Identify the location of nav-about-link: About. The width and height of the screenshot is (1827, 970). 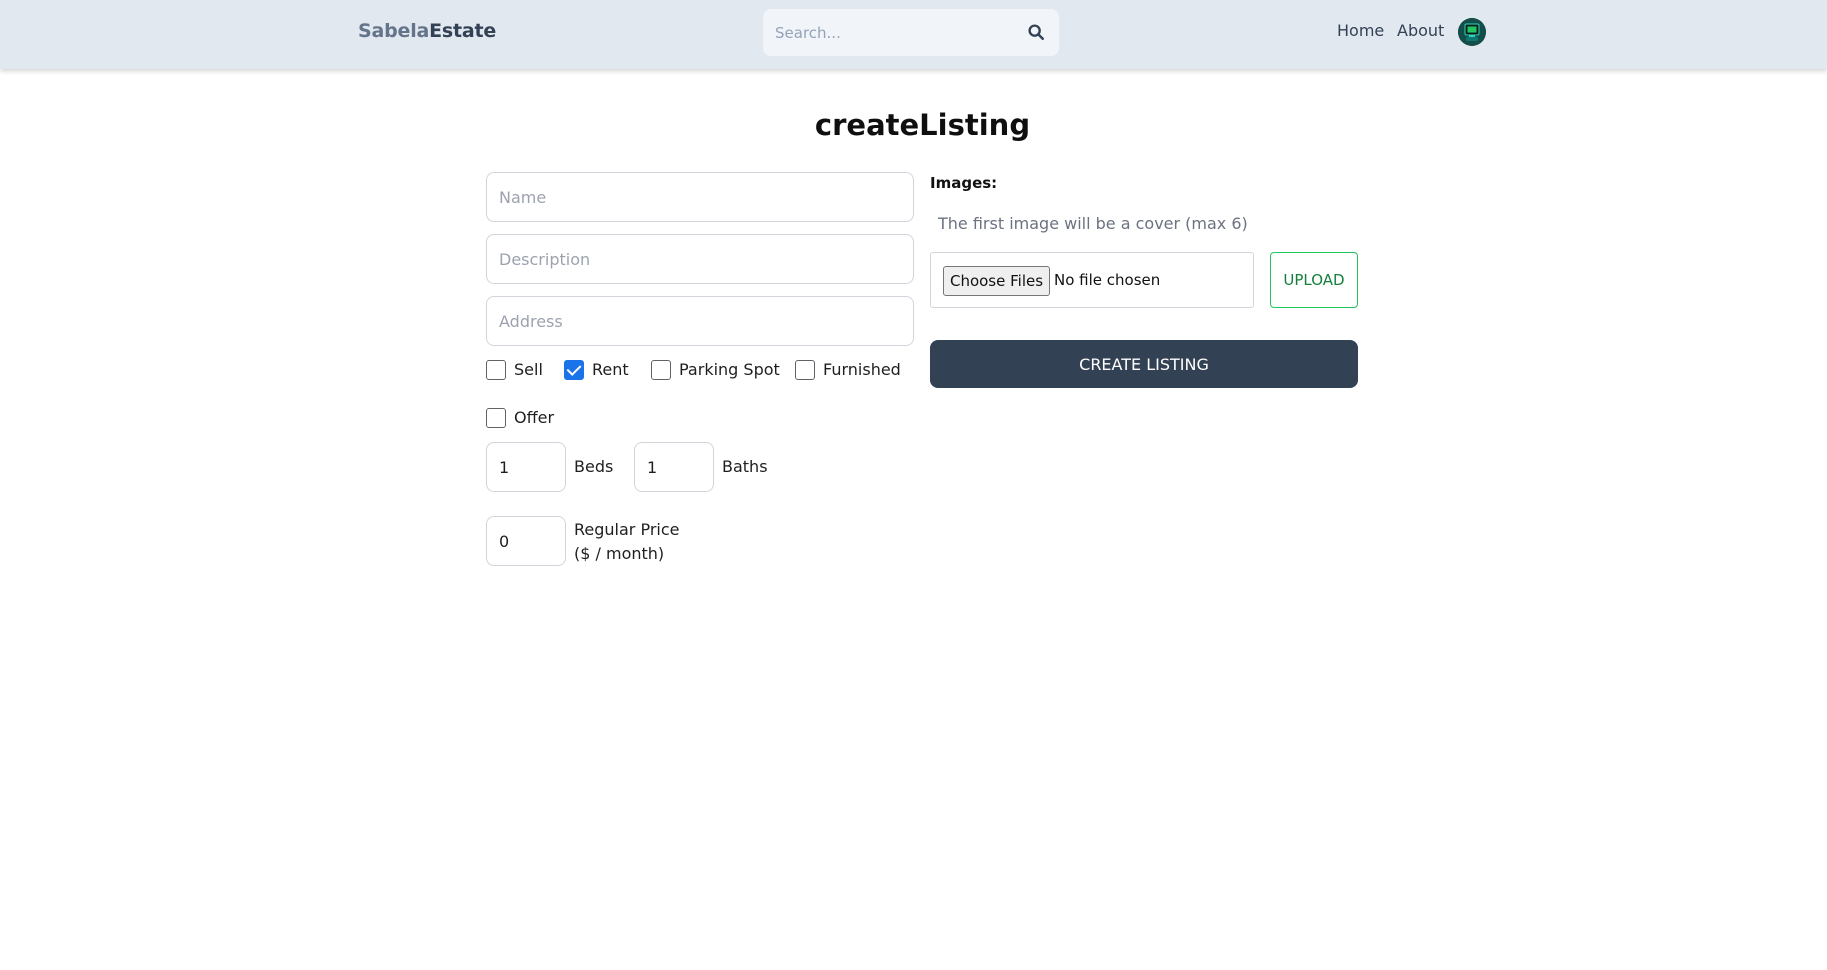
(1420, 30).